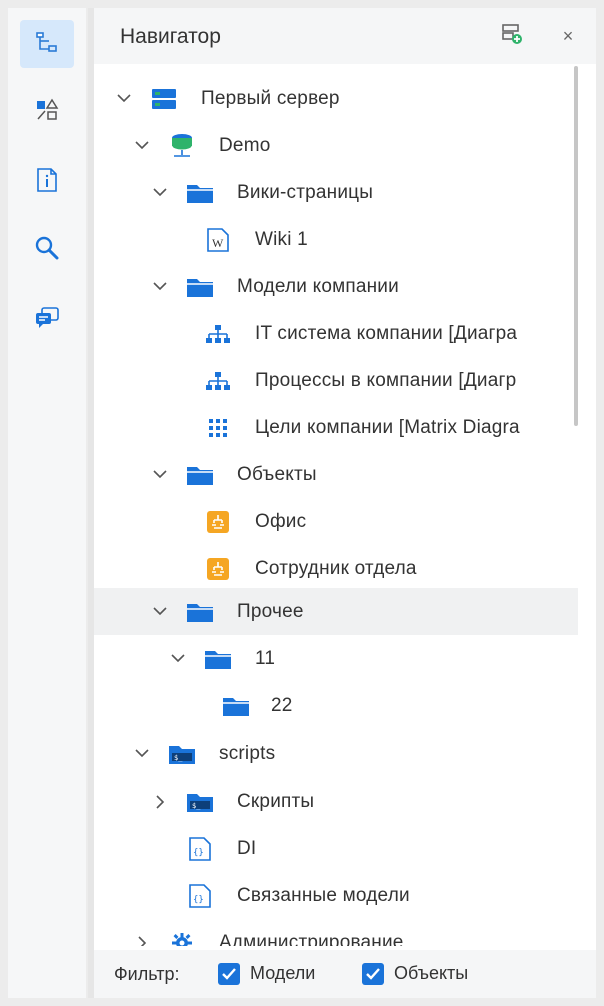 This screenshot has height=1006, width=604. I want to click on wiki-doc-icon: W, so click(218, 239).